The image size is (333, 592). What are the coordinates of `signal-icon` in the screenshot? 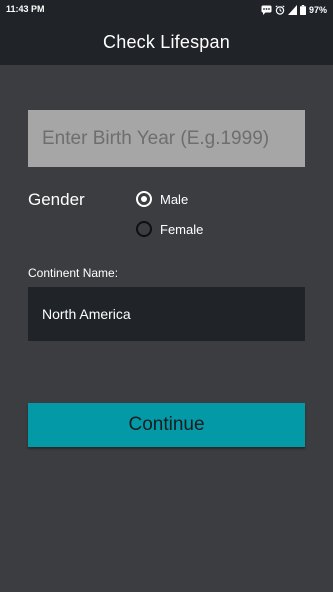 It's located at (292, 9).